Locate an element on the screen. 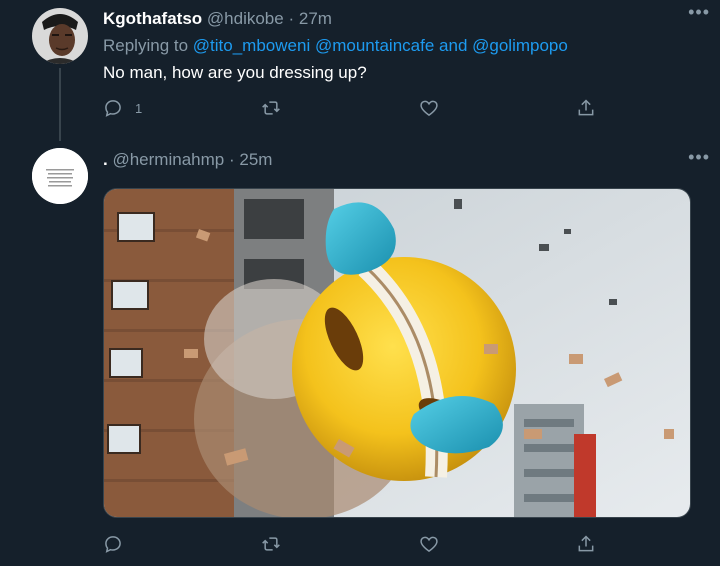 The width and height of the screenshot is (720, 566). tweet-header: . @herminahmp · 25m is located at coordinates (400, 160).